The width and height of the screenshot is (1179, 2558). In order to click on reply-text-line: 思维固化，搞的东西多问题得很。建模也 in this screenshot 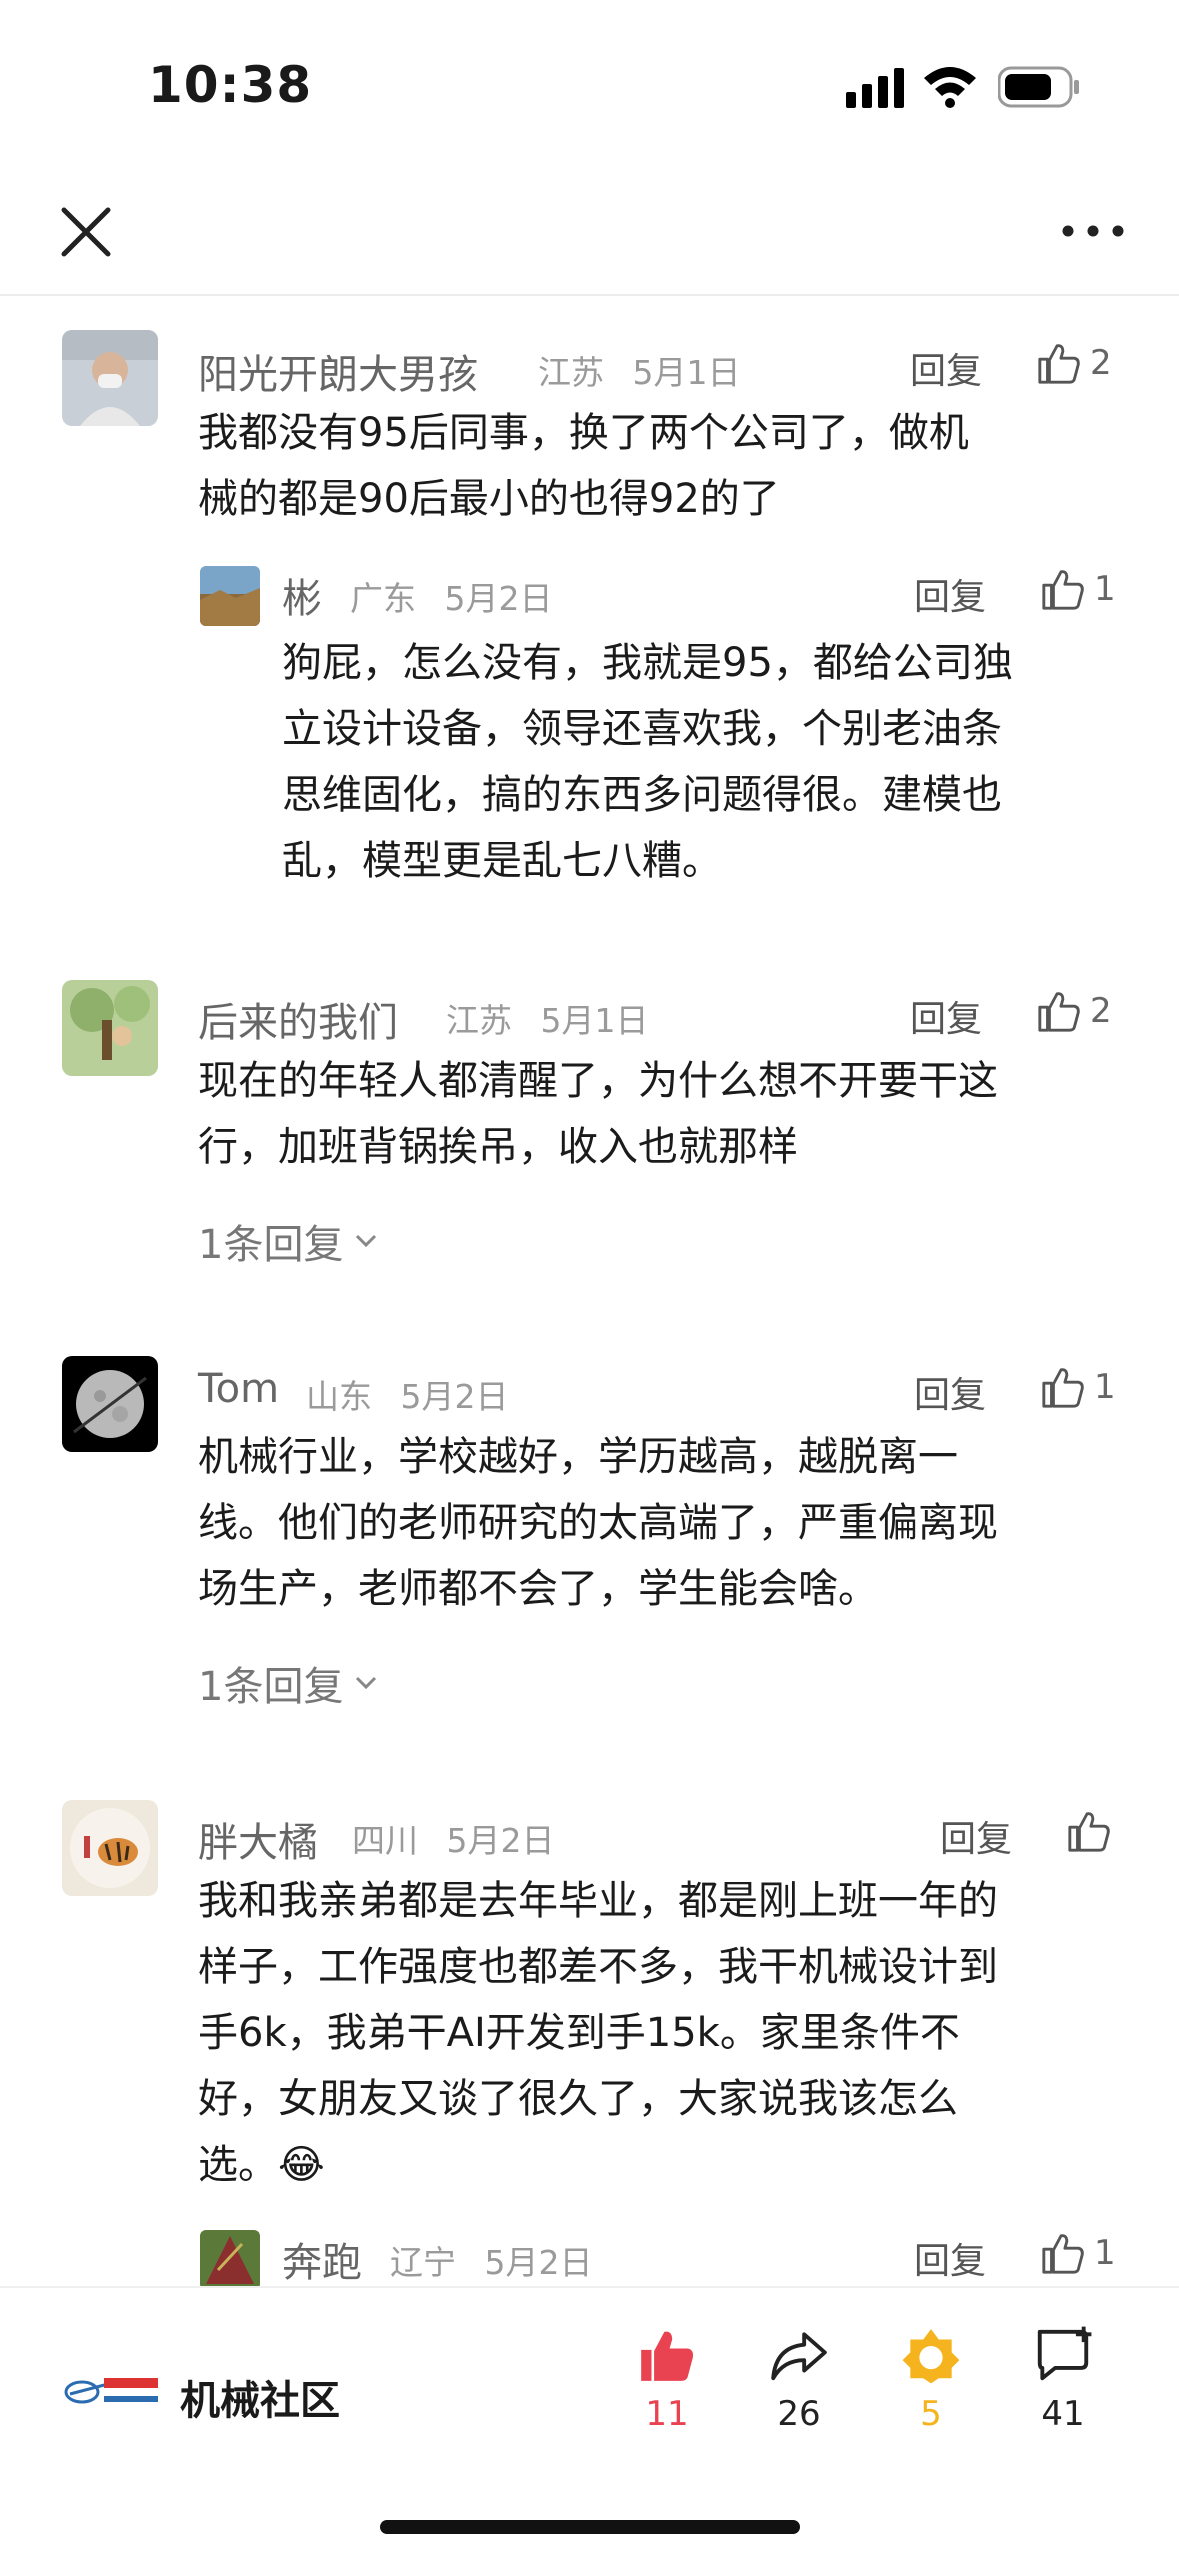, I will do `click(642, 795)`.